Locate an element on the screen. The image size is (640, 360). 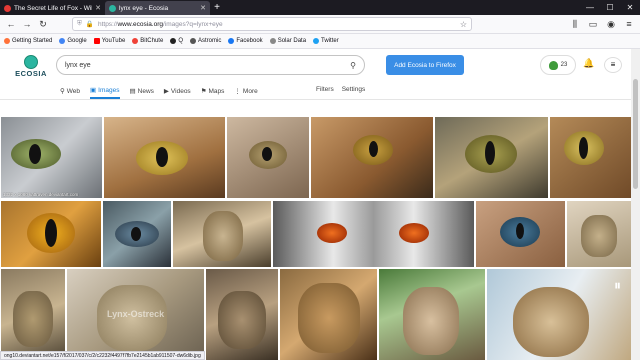
bookmark-label: Astromic is located at coordinates (209, 41).